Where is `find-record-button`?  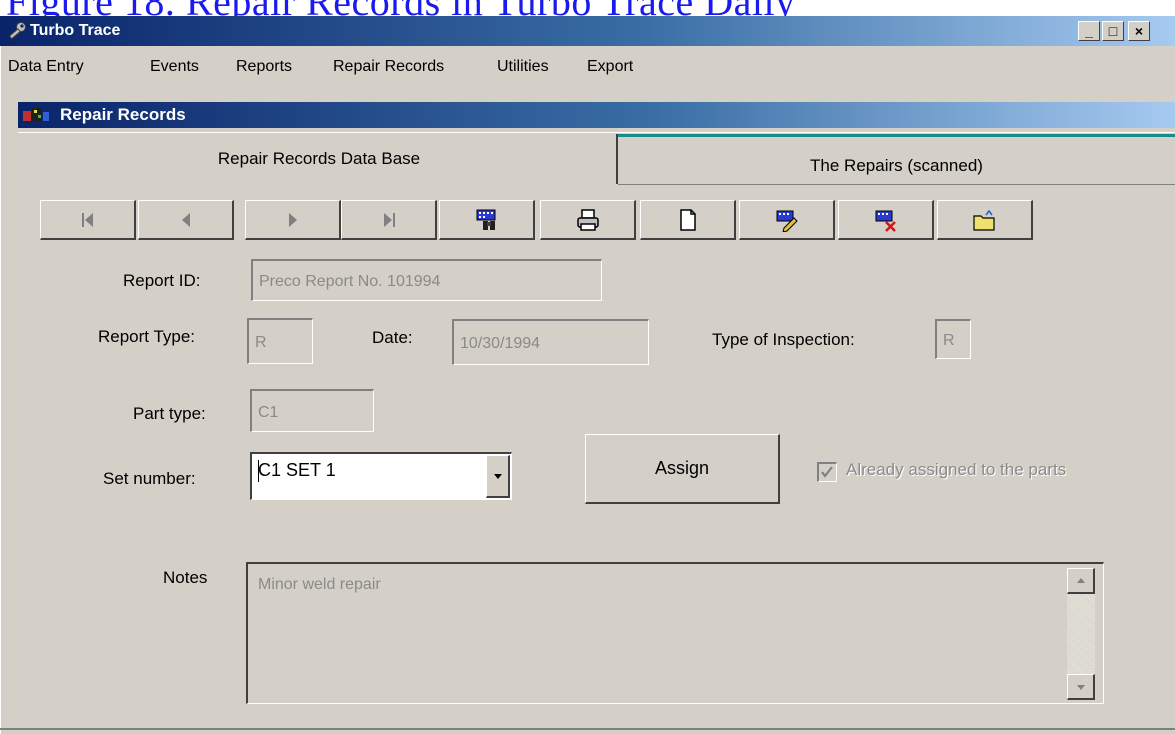
find-record-button is located at coordinates (487, 220).